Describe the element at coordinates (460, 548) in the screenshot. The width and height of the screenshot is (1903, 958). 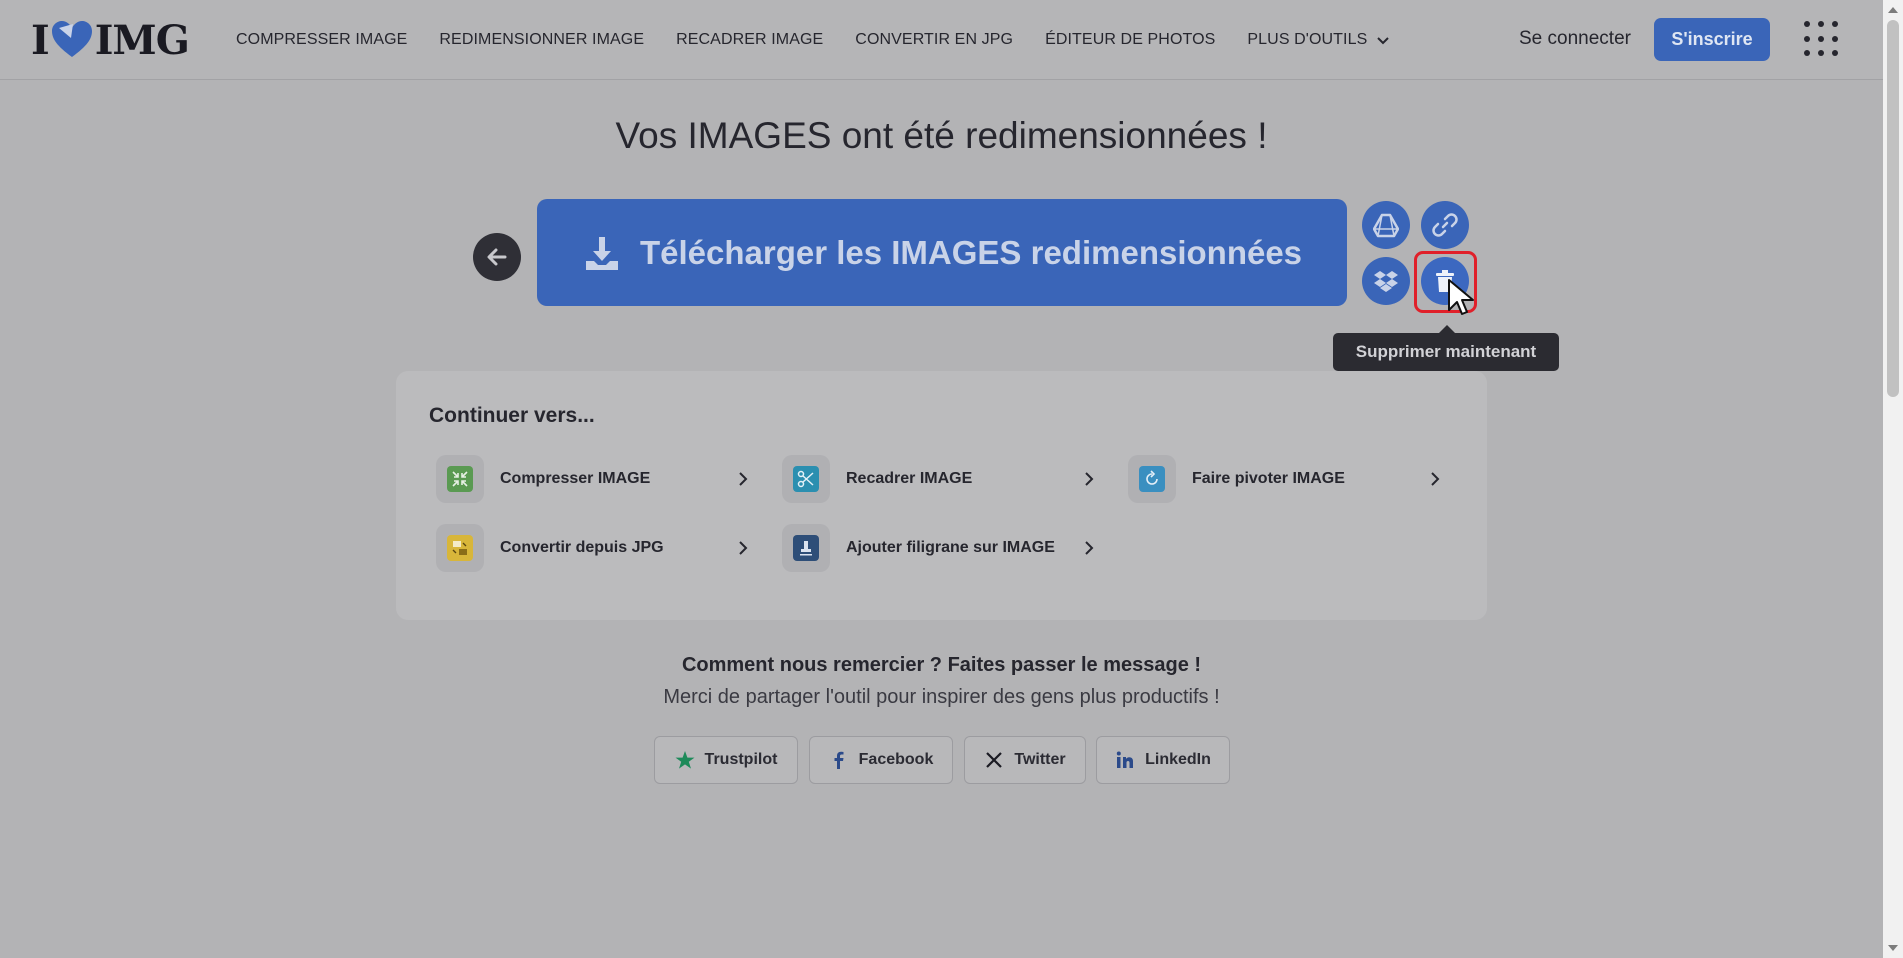
I see `convert-icon` at that location.